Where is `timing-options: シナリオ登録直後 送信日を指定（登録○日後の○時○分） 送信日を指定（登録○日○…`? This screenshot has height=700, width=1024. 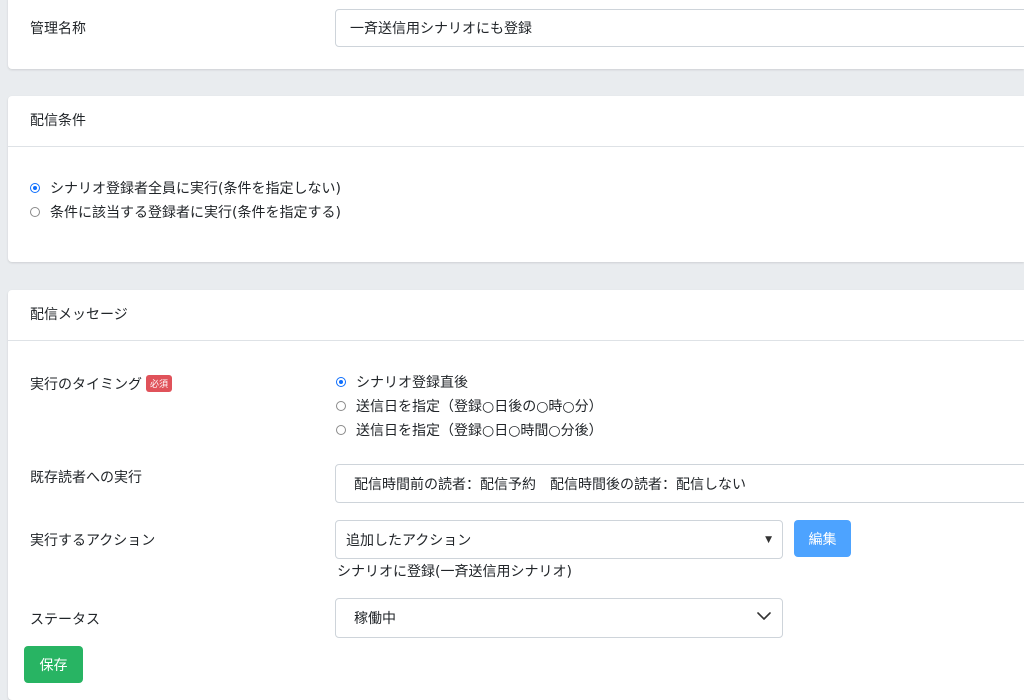 timing-options: シナリオ登録直後 送信日を指定（登録○日後の○時○分） 送信日を指定（登録○日○… is located at coordinates (469, 406).